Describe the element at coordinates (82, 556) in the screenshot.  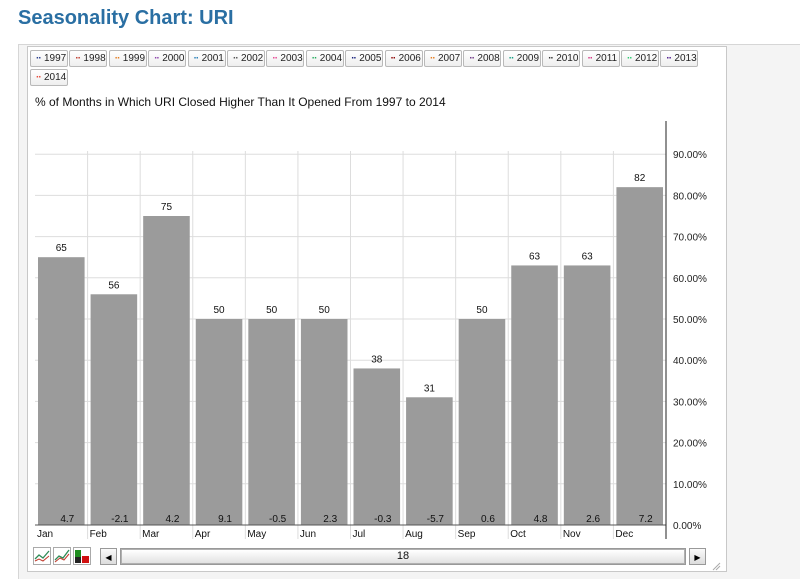
I see `color-bars-icon` at that location.